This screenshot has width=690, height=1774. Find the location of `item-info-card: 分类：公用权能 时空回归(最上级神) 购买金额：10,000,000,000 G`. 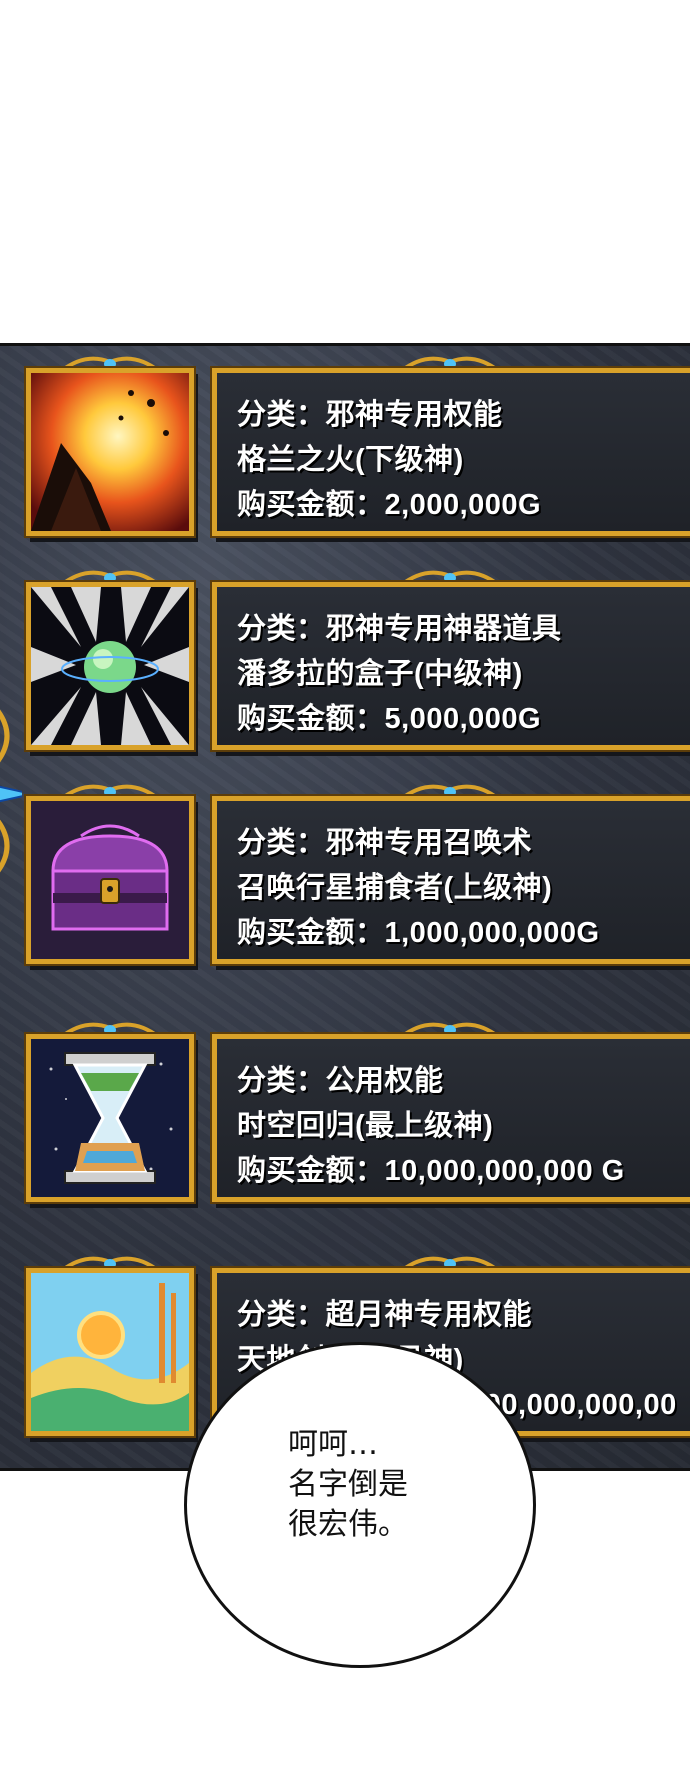

item-info-card: 分类：公用权能 时空回归(最上级神) 购买金额：10,000,000,000 G is located at coordinates (451, 1118).